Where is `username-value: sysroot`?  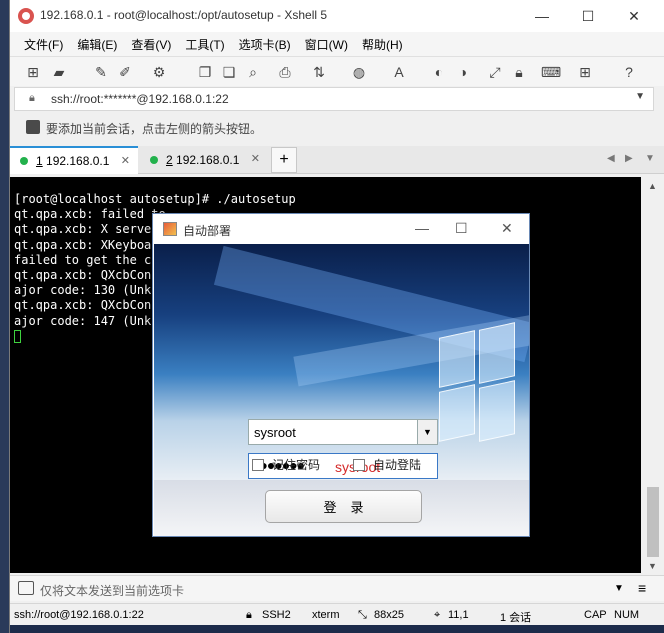
username-value: sysroot is located at coordinates (275, 432).